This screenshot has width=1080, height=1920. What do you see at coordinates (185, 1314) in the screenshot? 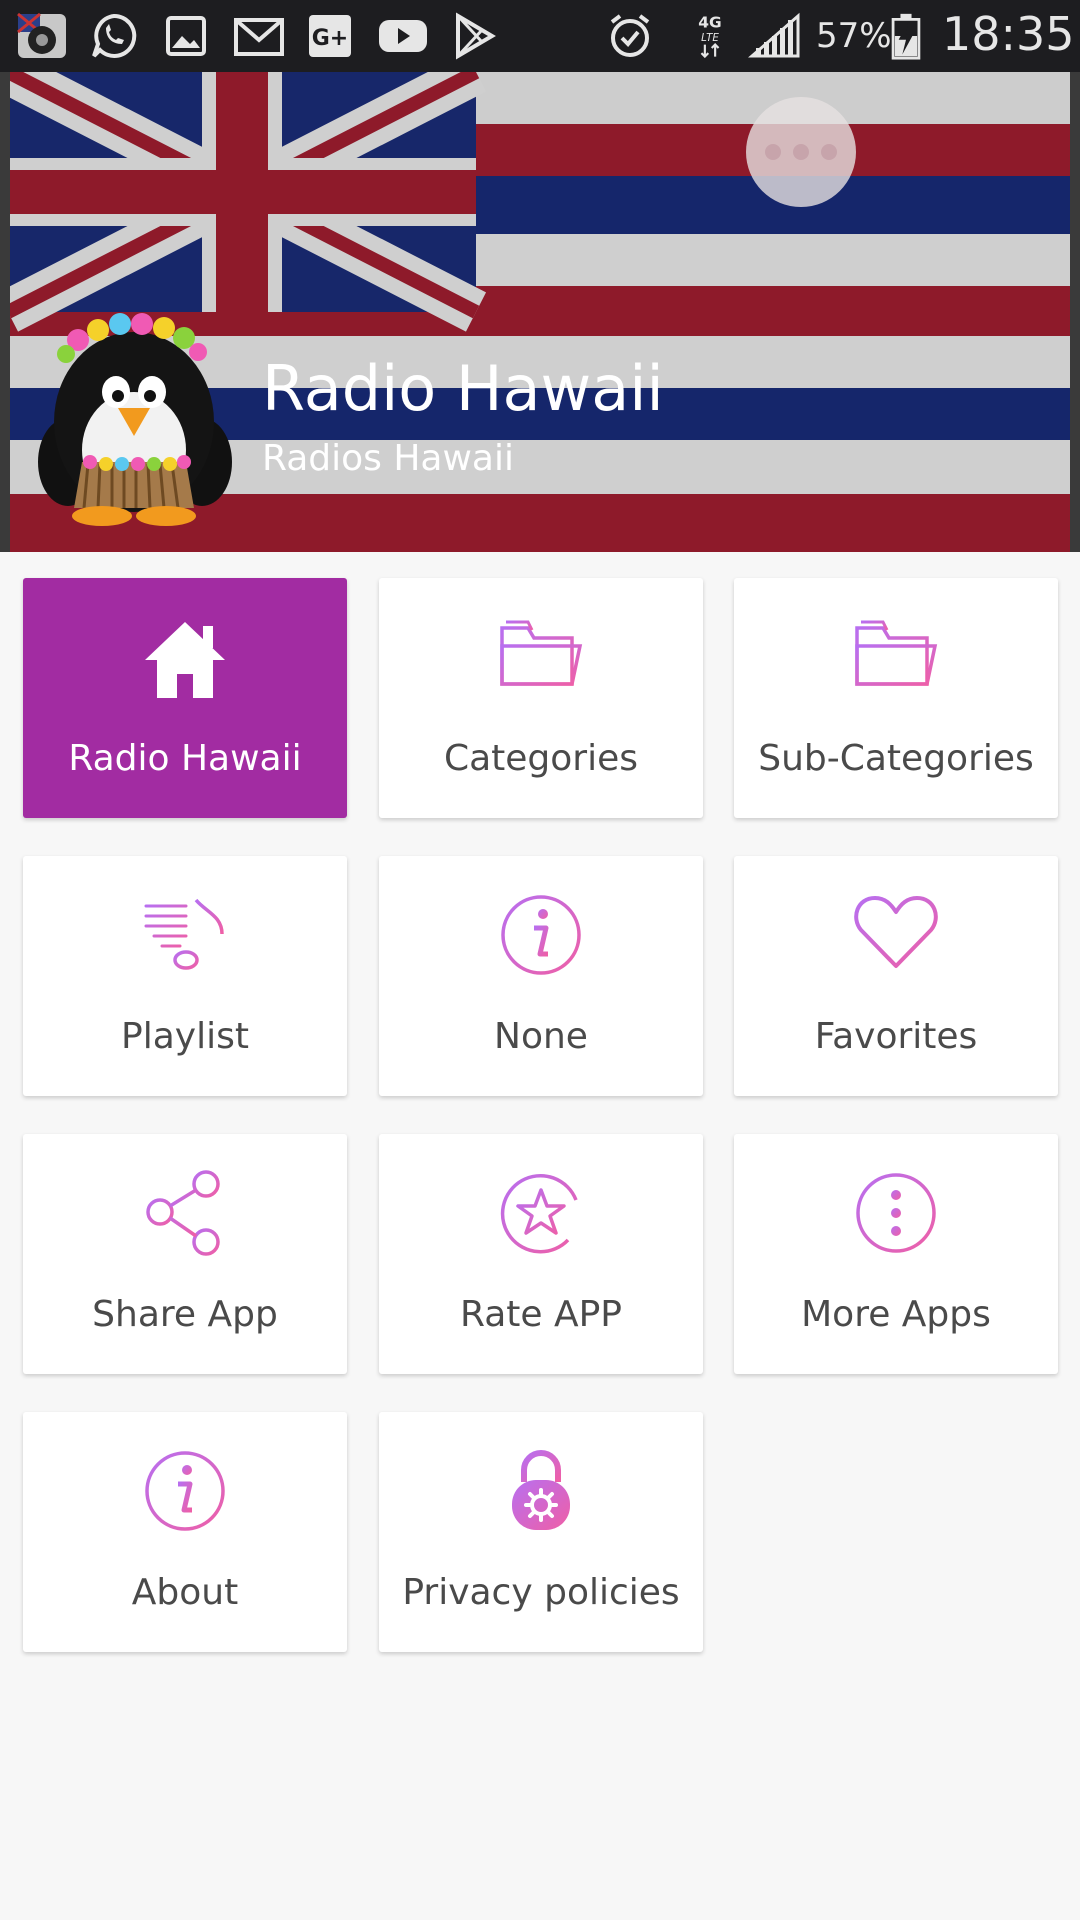
I see `menu-tile-label: Share App` at bounding box center [185, 1314].